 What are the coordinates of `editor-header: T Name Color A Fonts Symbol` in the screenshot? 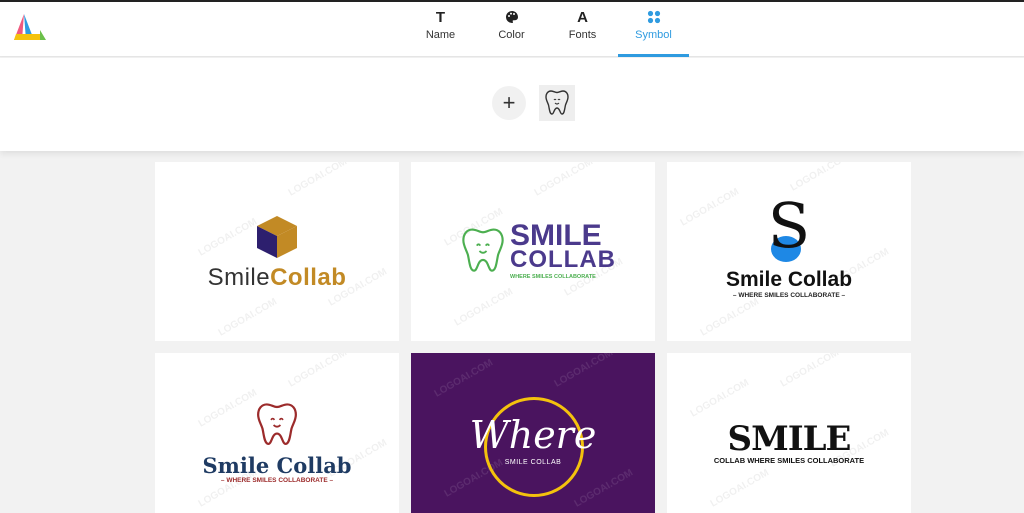 It's located at (512, 29).